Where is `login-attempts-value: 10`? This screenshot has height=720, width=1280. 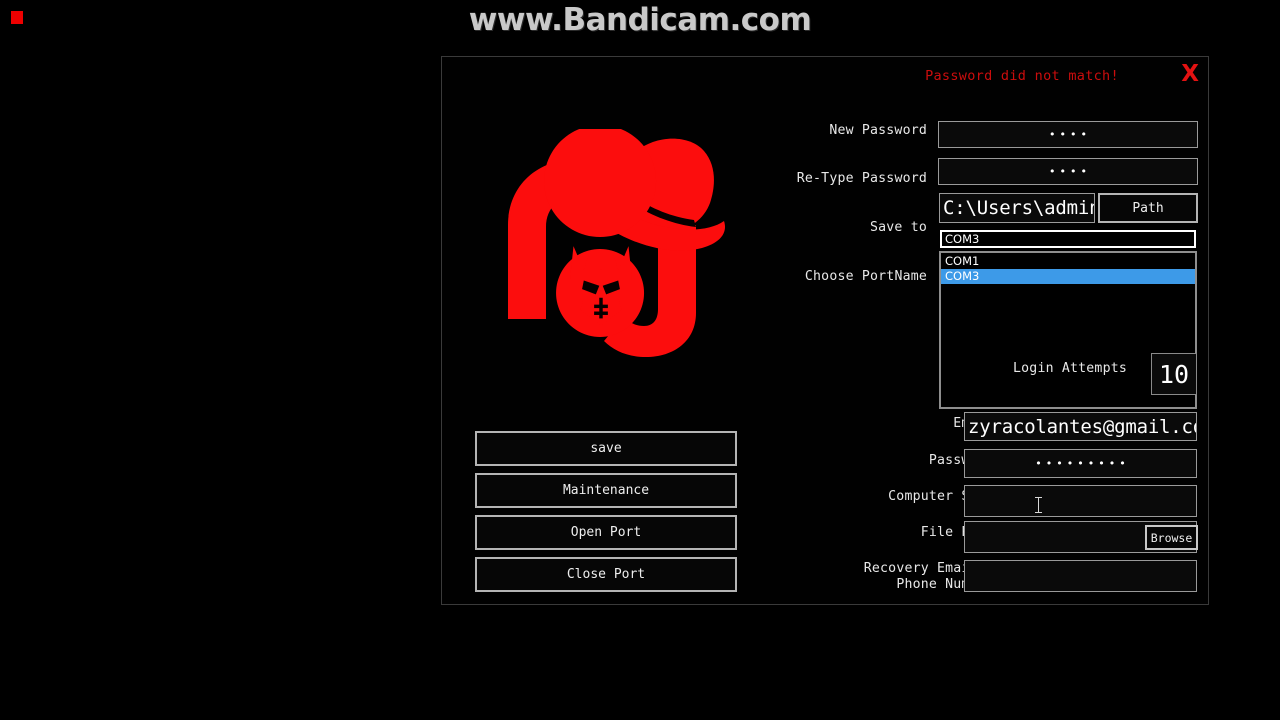
login-attempts-value: 10 is located at coordinates (1174, 374).